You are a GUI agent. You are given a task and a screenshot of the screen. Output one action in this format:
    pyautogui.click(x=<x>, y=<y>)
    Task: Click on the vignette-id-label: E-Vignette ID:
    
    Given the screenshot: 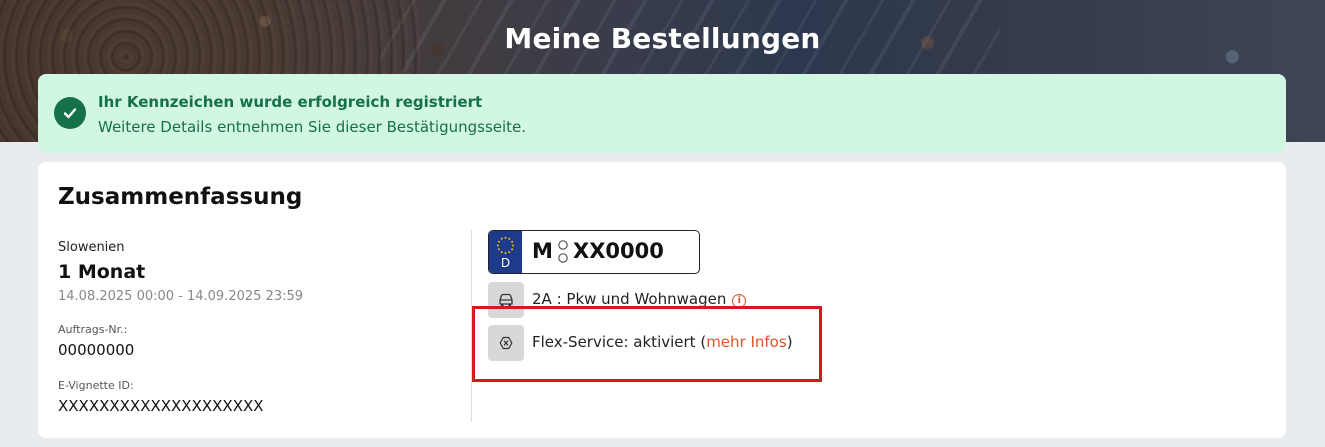 What is the action you would take?
    pyautogui.click(x=96, y=385)
    